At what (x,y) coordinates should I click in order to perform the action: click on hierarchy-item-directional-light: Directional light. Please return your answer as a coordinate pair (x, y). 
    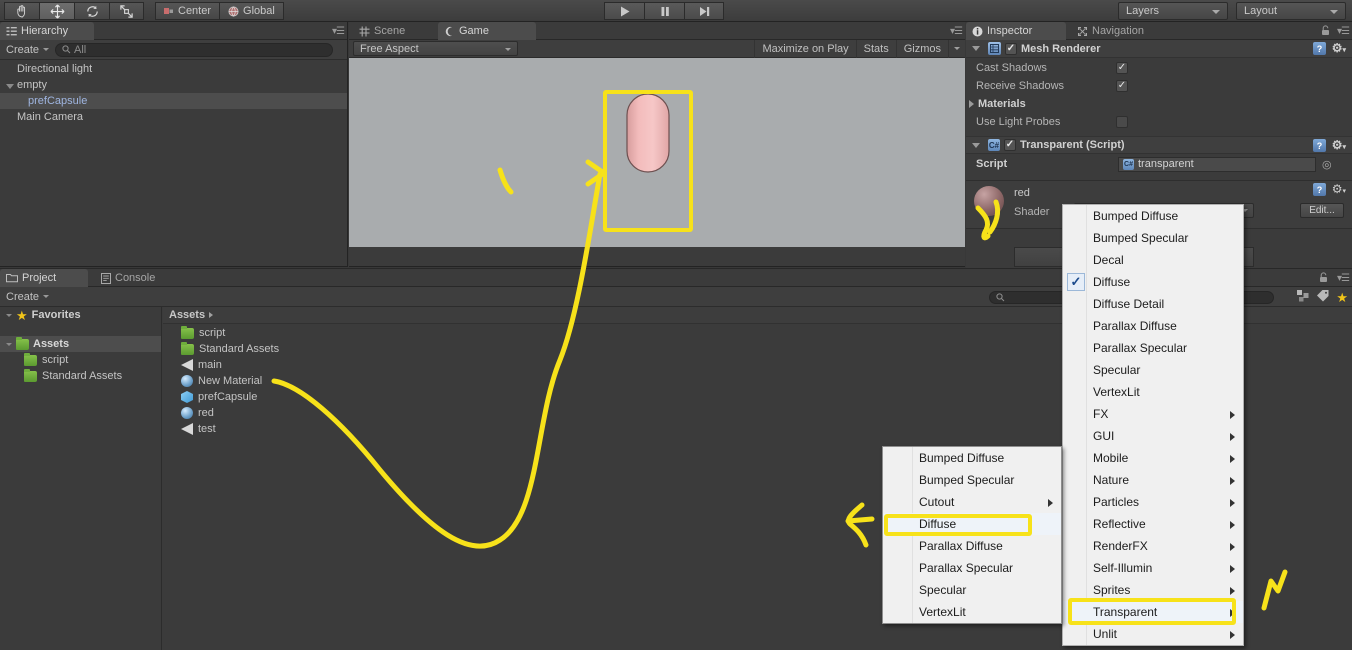
    Looking at the image, I should click on (173, 69).